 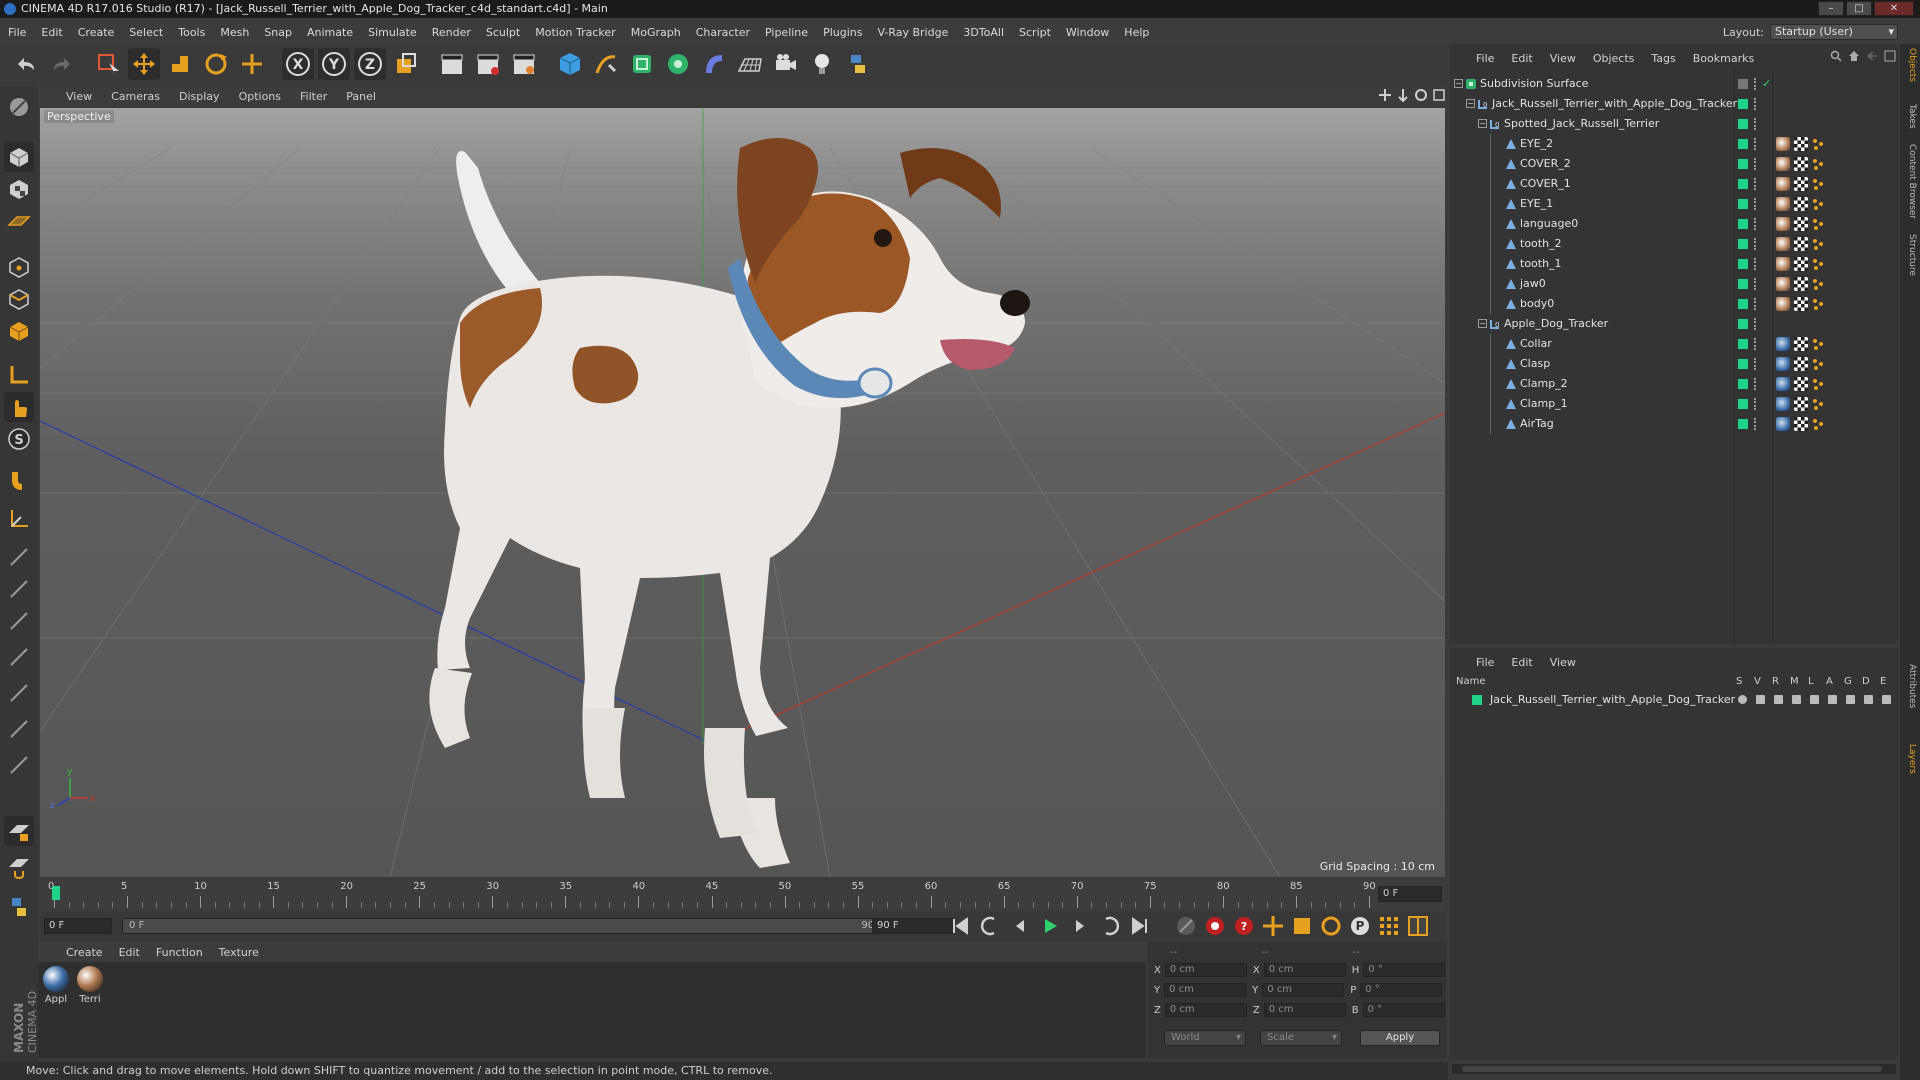 What do you see at coordinates (1331, 926) in the screenshot?
I see `key-rotation-icon` at bounding box center [1331, 926].